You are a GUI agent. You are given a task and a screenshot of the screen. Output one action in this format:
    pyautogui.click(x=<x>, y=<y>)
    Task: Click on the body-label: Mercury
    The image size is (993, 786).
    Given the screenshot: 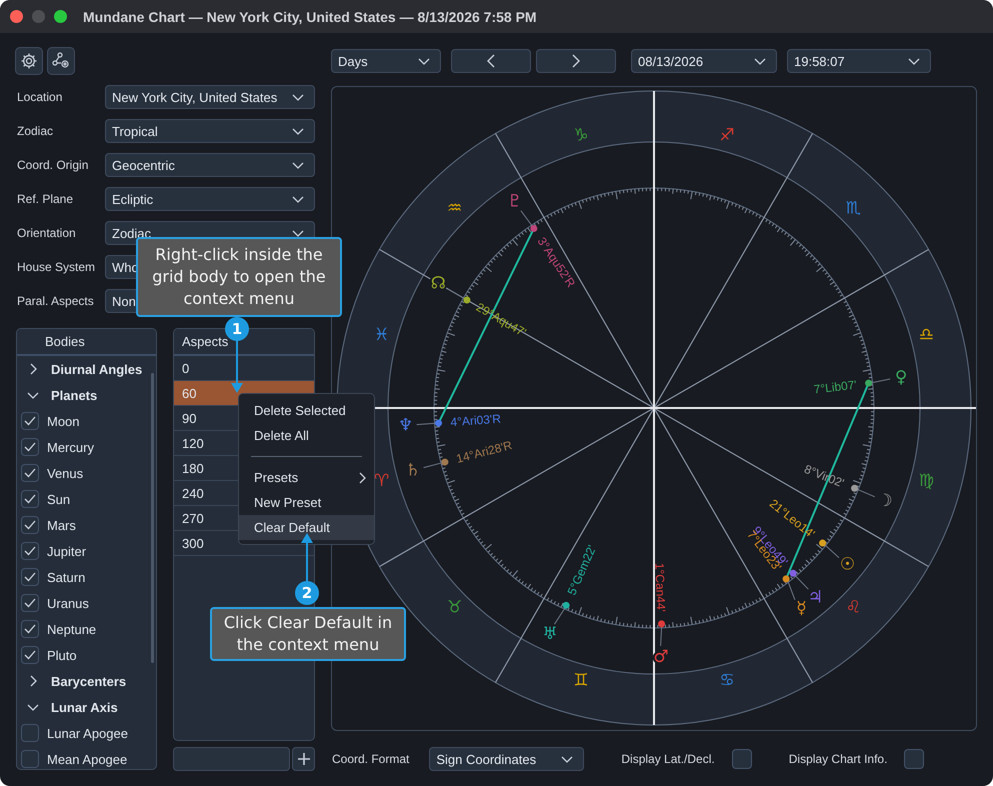 What is the action you would take?
    pyautogui.click(x=70, y=447)
    